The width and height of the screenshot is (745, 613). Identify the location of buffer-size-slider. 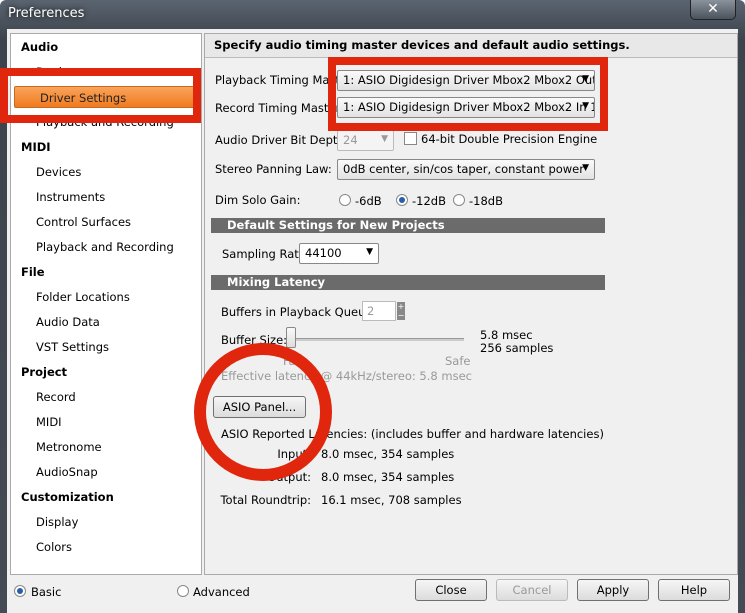
(291, 337).